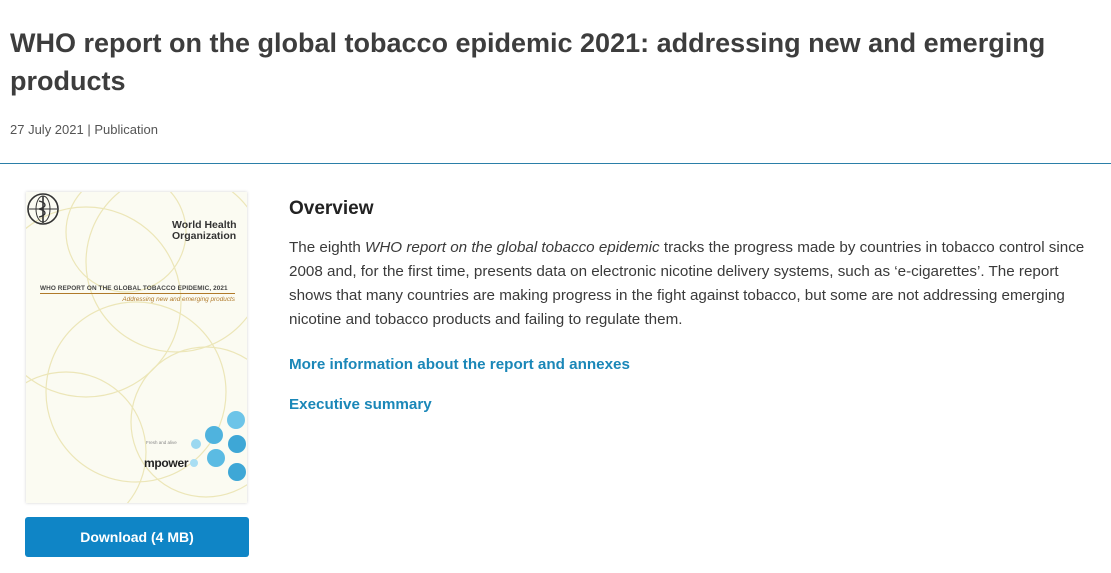  What do you see at coordinates (360, 405) in the screenshot?
I see `executive-summary-link: Executive summary` at bounding box center [360, 405].